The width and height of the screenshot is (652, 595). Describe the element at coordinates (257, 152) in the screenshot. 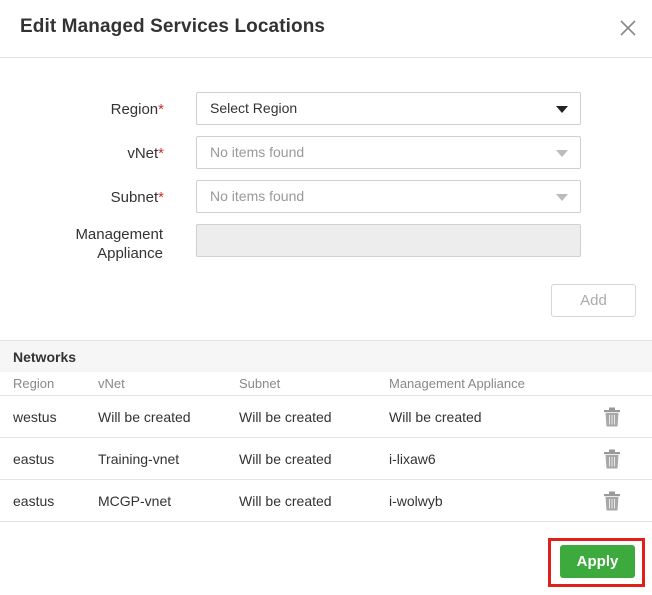

I see `vnet-select-value: No items found` at that location.